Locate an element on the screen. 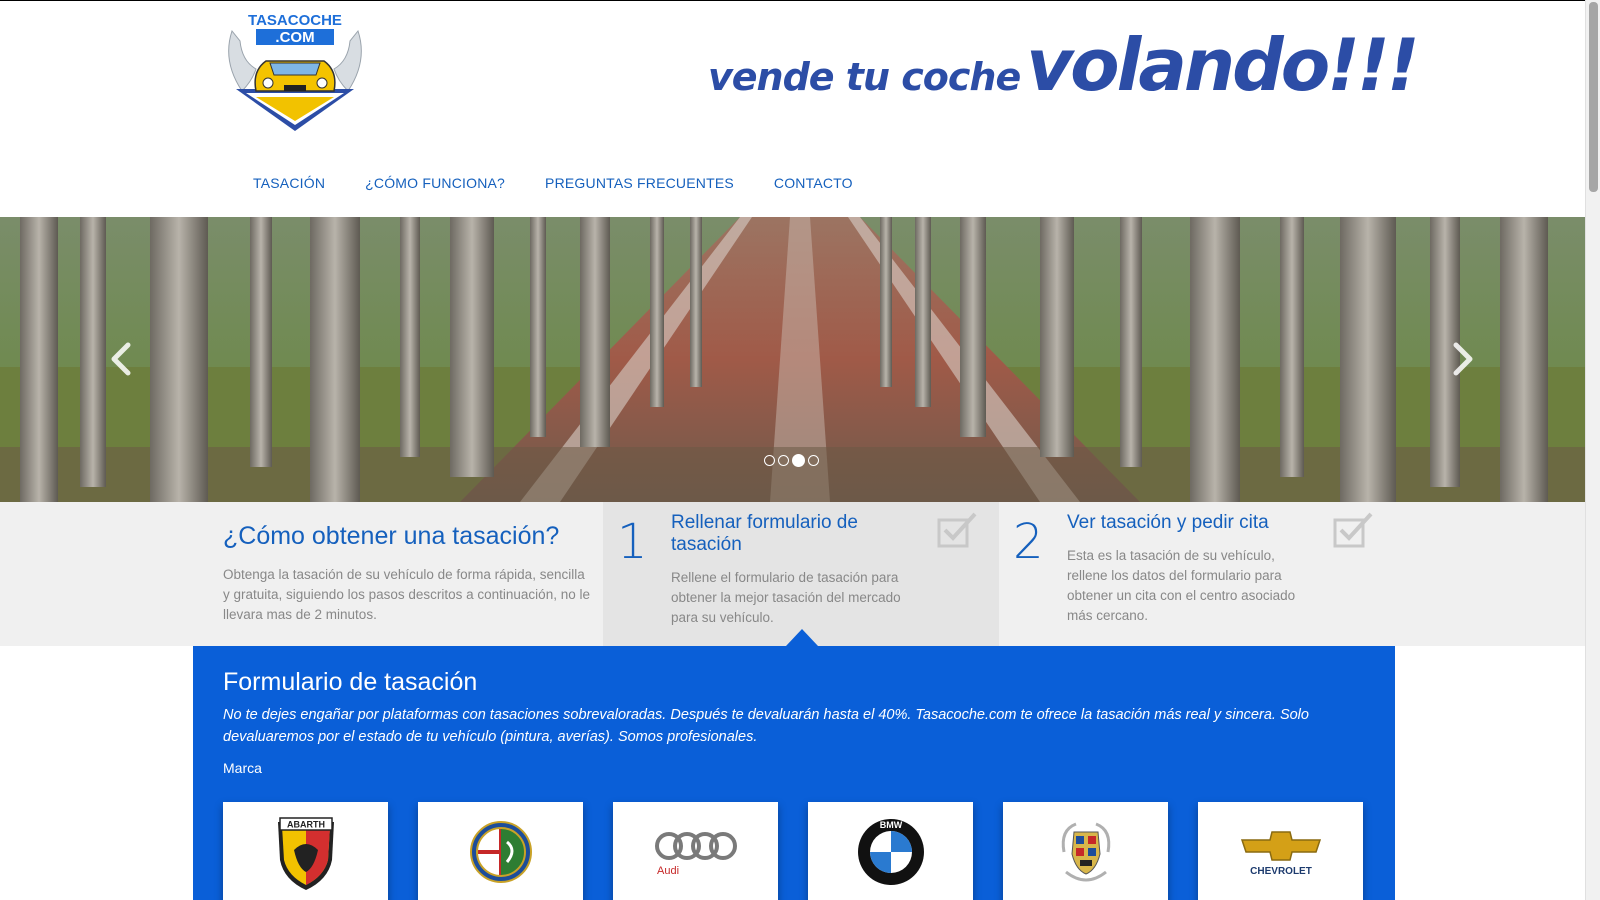  brand-card-abarth: ABARTH is located at coordinates (305, 851).